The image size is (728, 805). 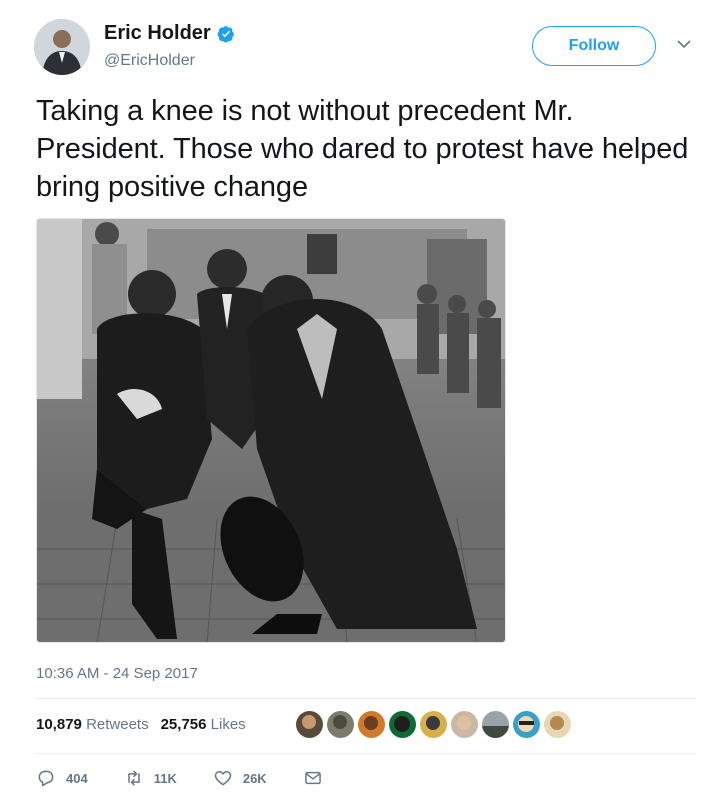 What do you see at coordinates (225, 34) in the screenshot?
I see `verified-badge-icon` at bounding box center [225, 34].